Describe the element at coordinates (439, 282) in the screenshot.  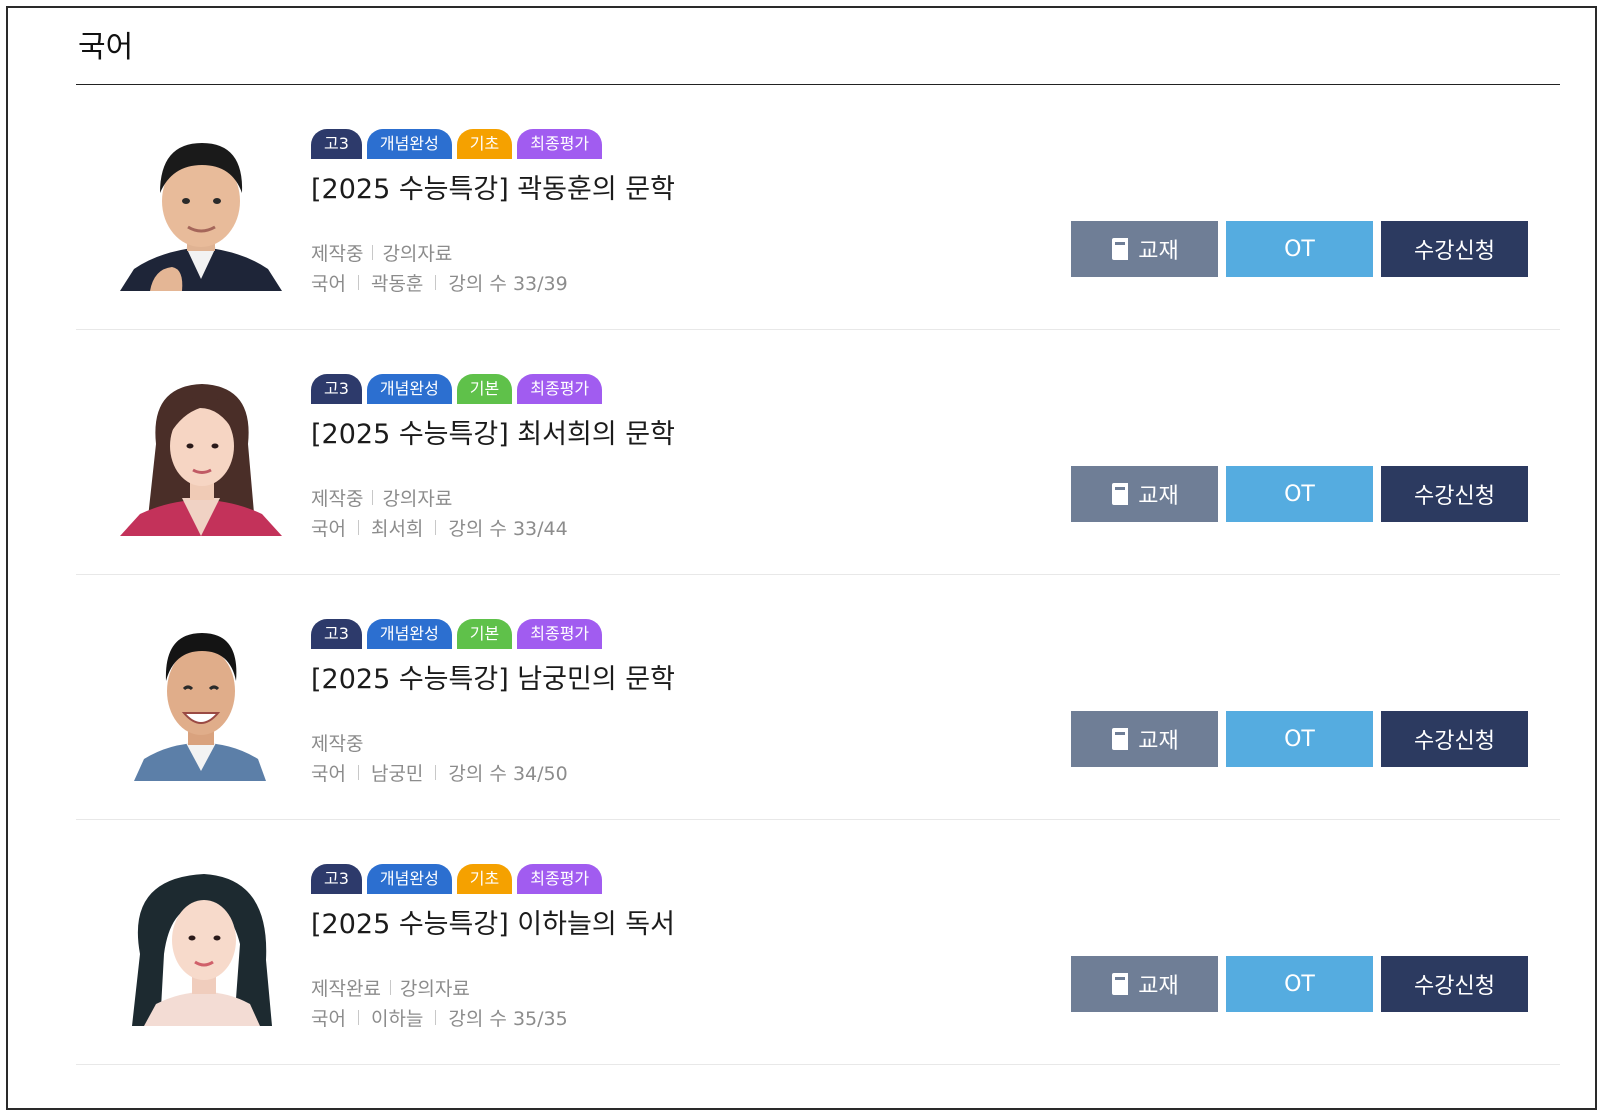
I see `course-info-row: 국어 곽동훈 강의 수 33/39` at that location.